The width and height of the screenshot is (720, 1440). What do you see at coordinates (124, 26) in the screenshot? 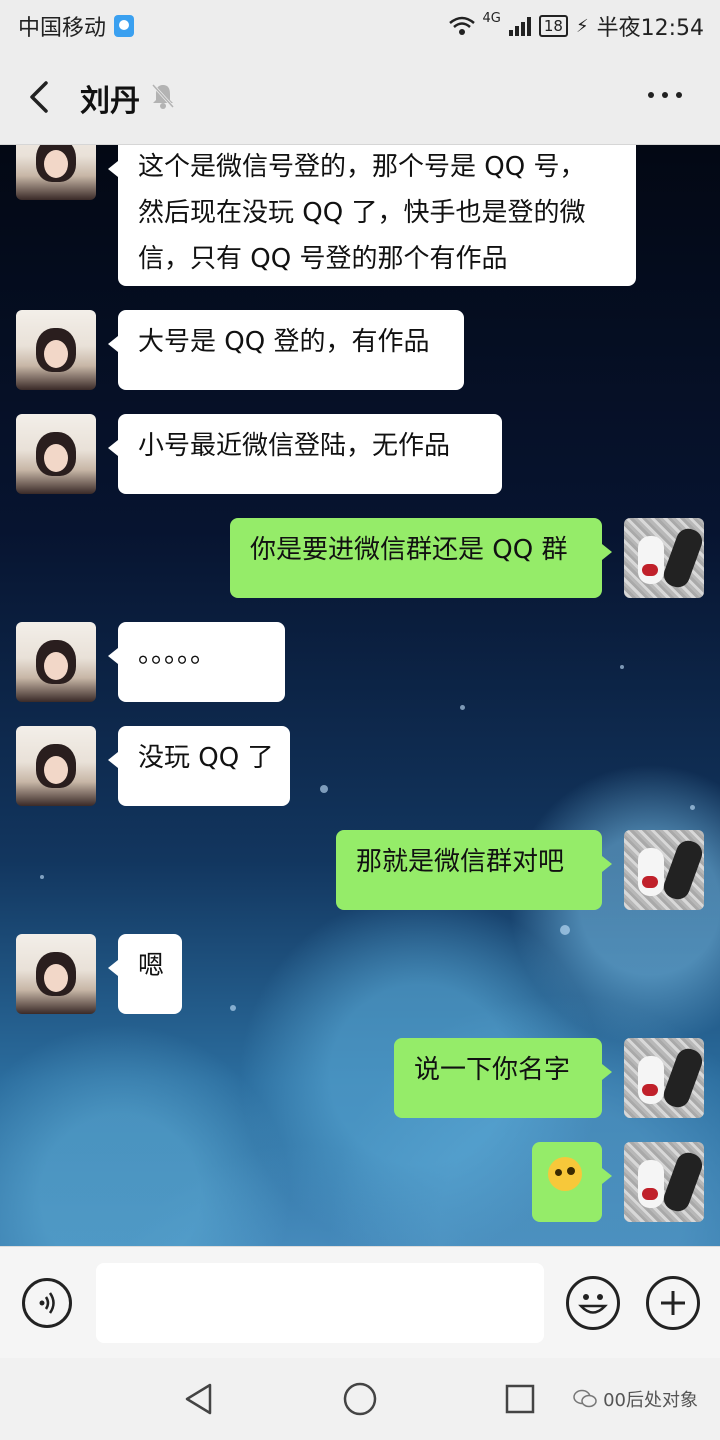
I see `shield-icon` at bounding box center [124, 26].